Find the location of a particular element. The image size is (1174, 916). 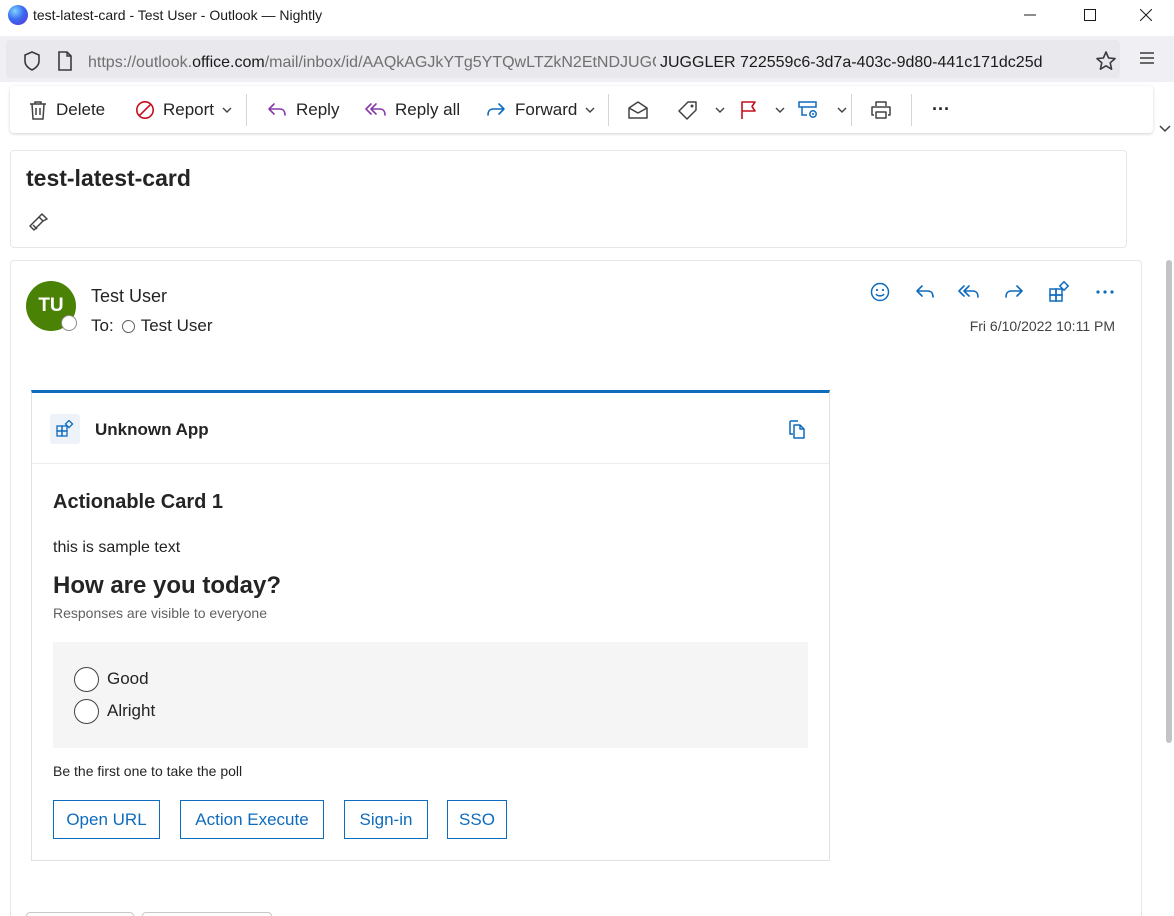

rules-button is located at coordinates (822, 109).